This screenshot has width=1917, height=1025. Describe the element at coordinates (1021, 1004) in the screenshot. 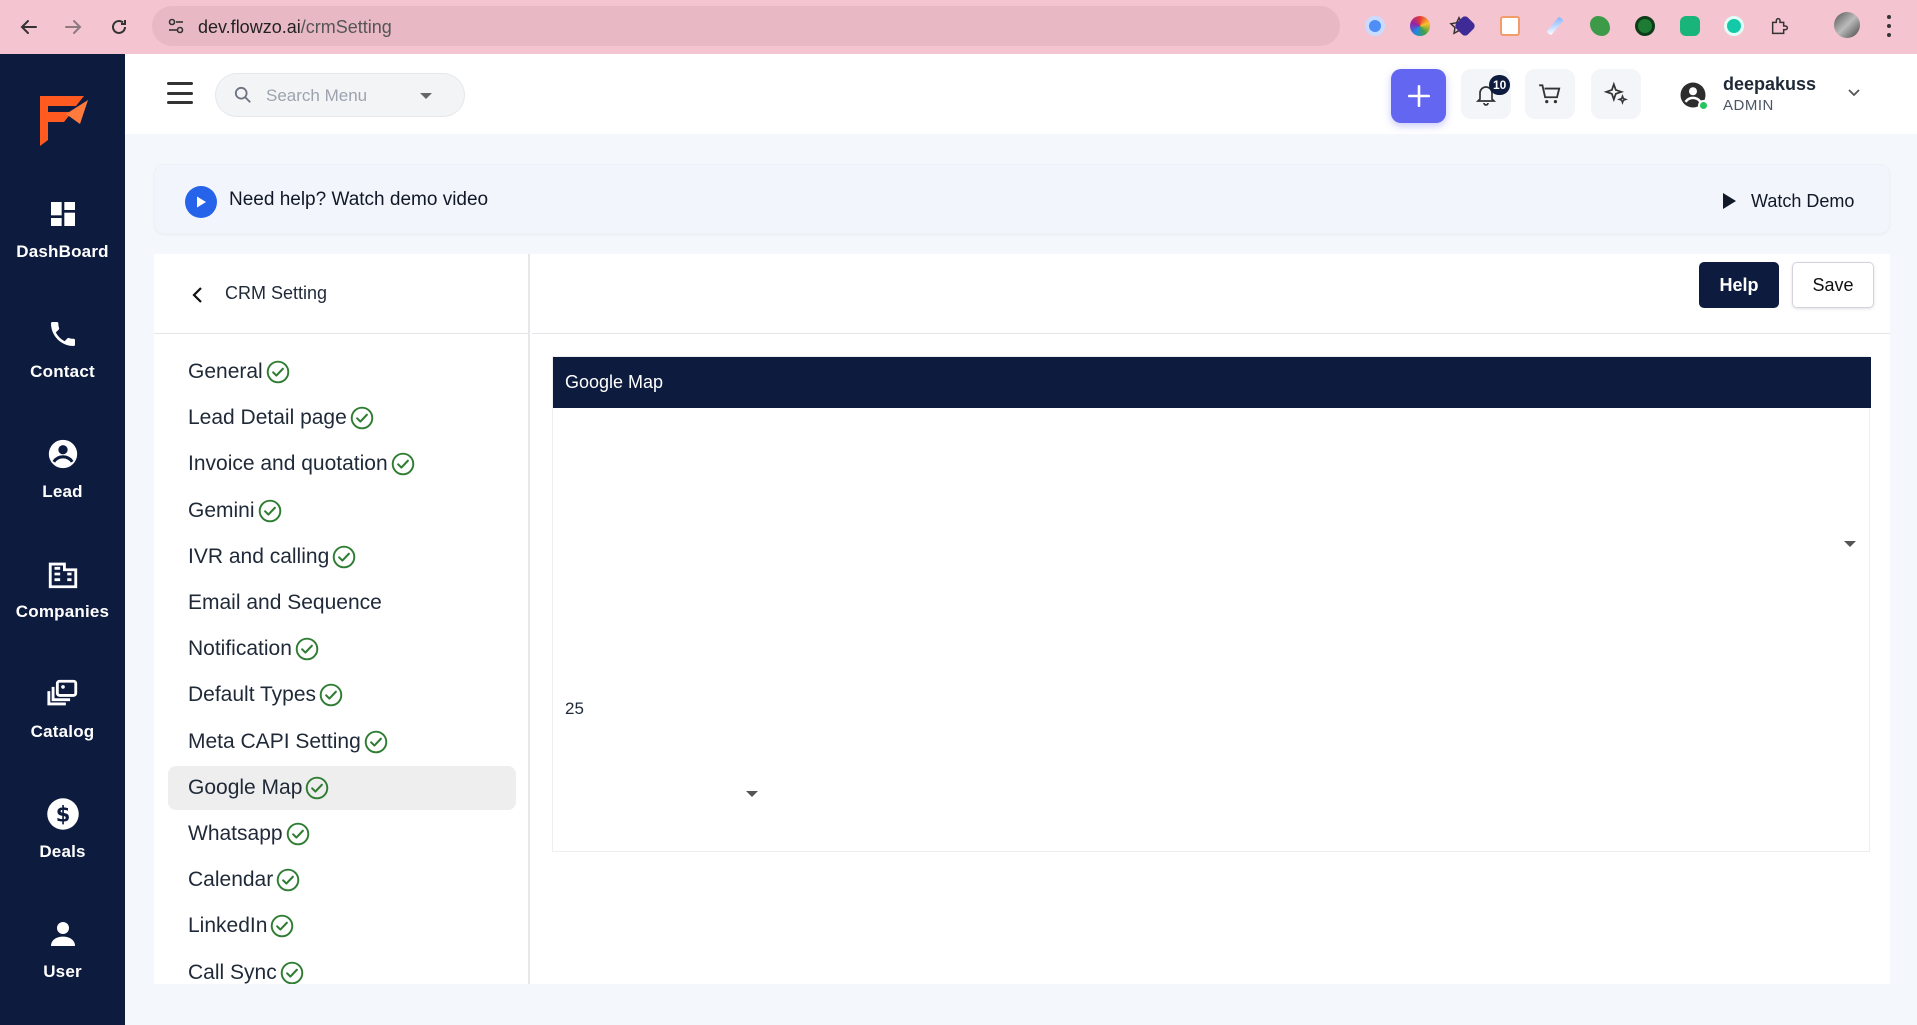

I see `page-bottom` at that location.